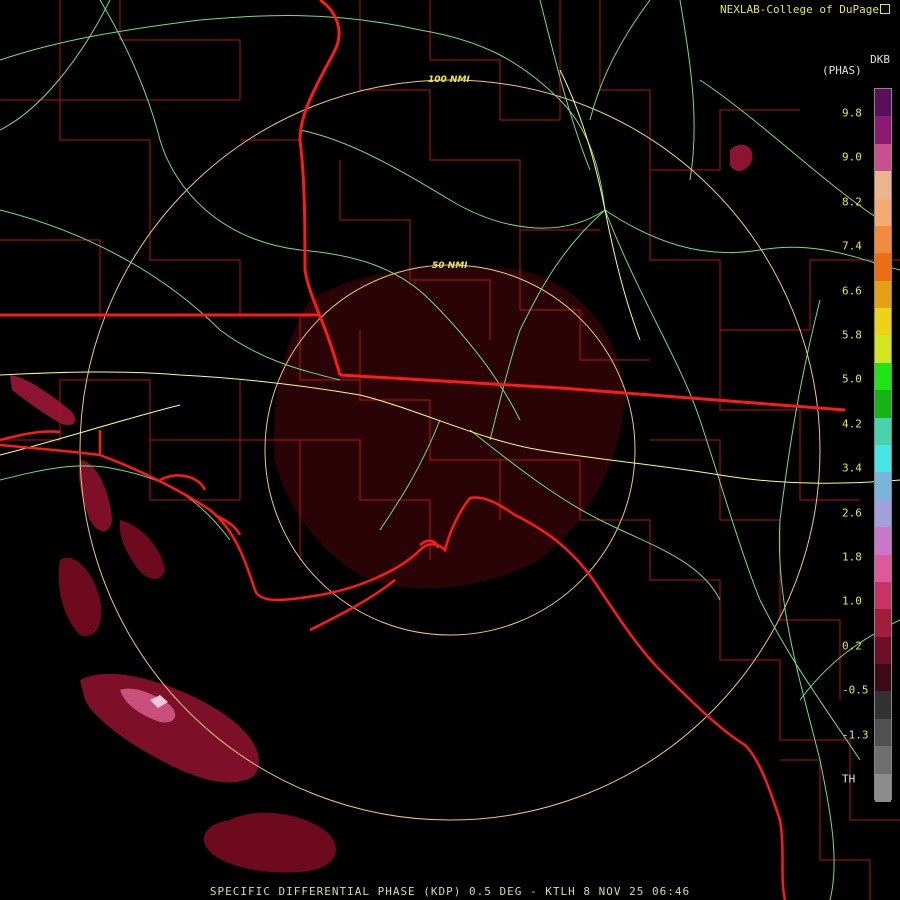 This screenshot has width=900, height=900. I want to click on color-scale-tick: 1.0, so click(852, 601).